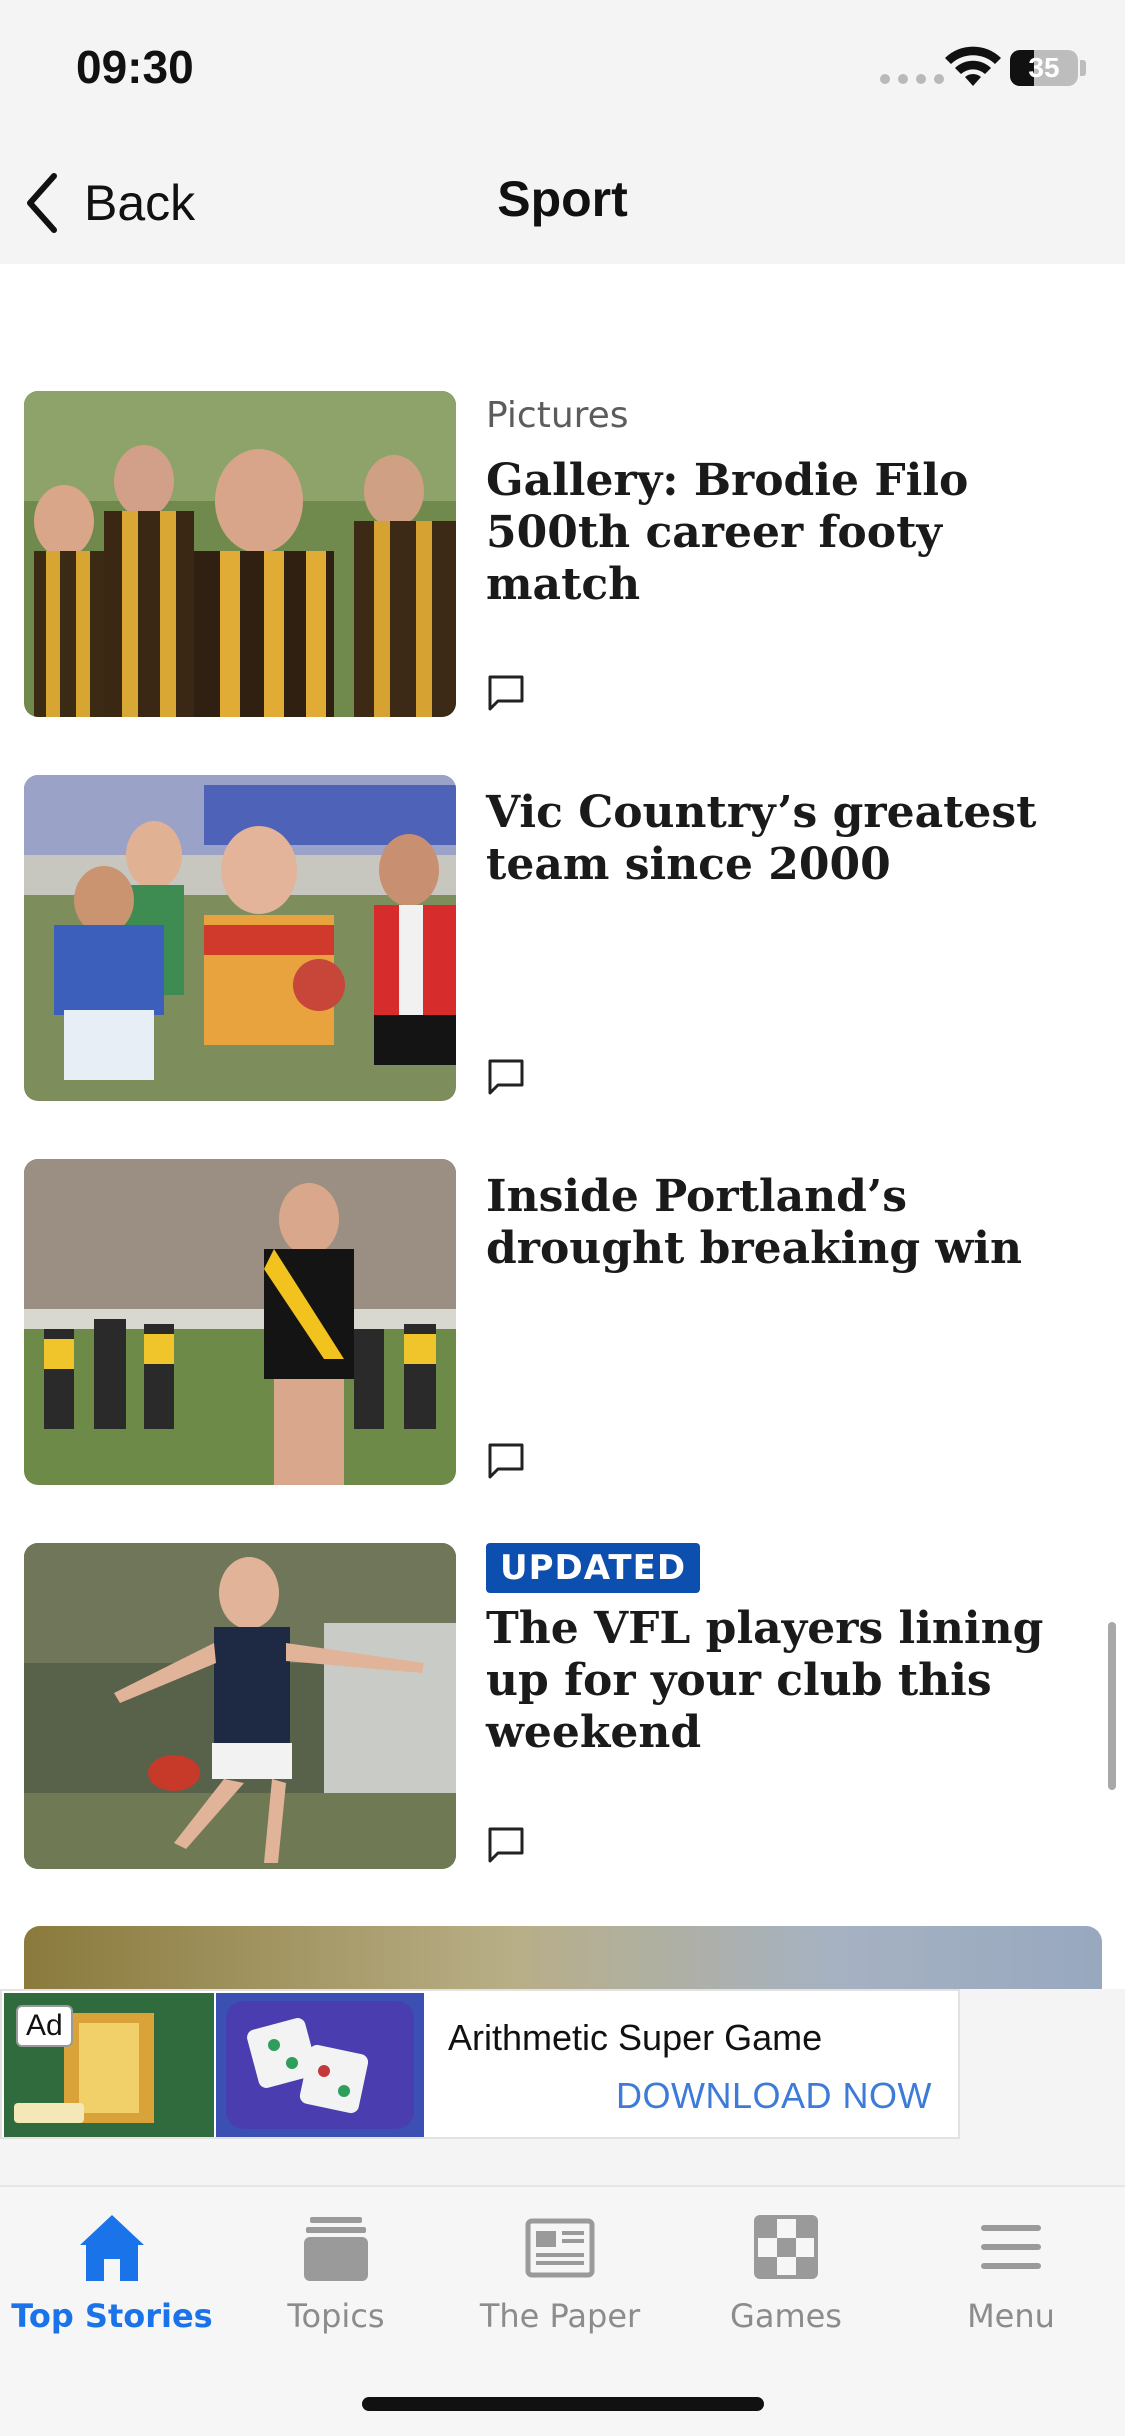 The image size is (1125, 2436). Describe the element at coordinates (560, 2316) in the screenshot. I see `tab-label: The Paper` at that location.